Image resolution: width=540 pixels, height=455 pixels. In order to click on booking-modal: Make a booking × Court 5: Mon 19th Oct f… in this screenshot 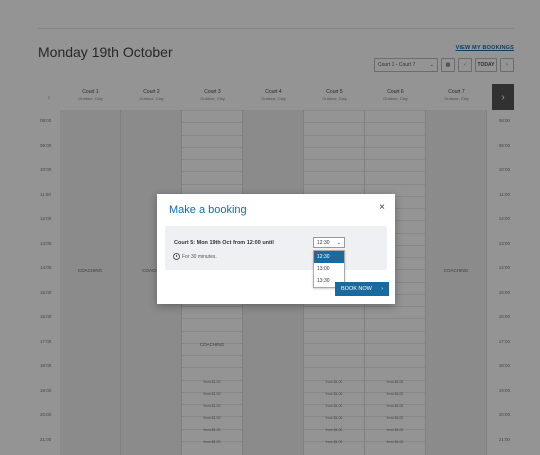, I will do `click(276, 249)`.